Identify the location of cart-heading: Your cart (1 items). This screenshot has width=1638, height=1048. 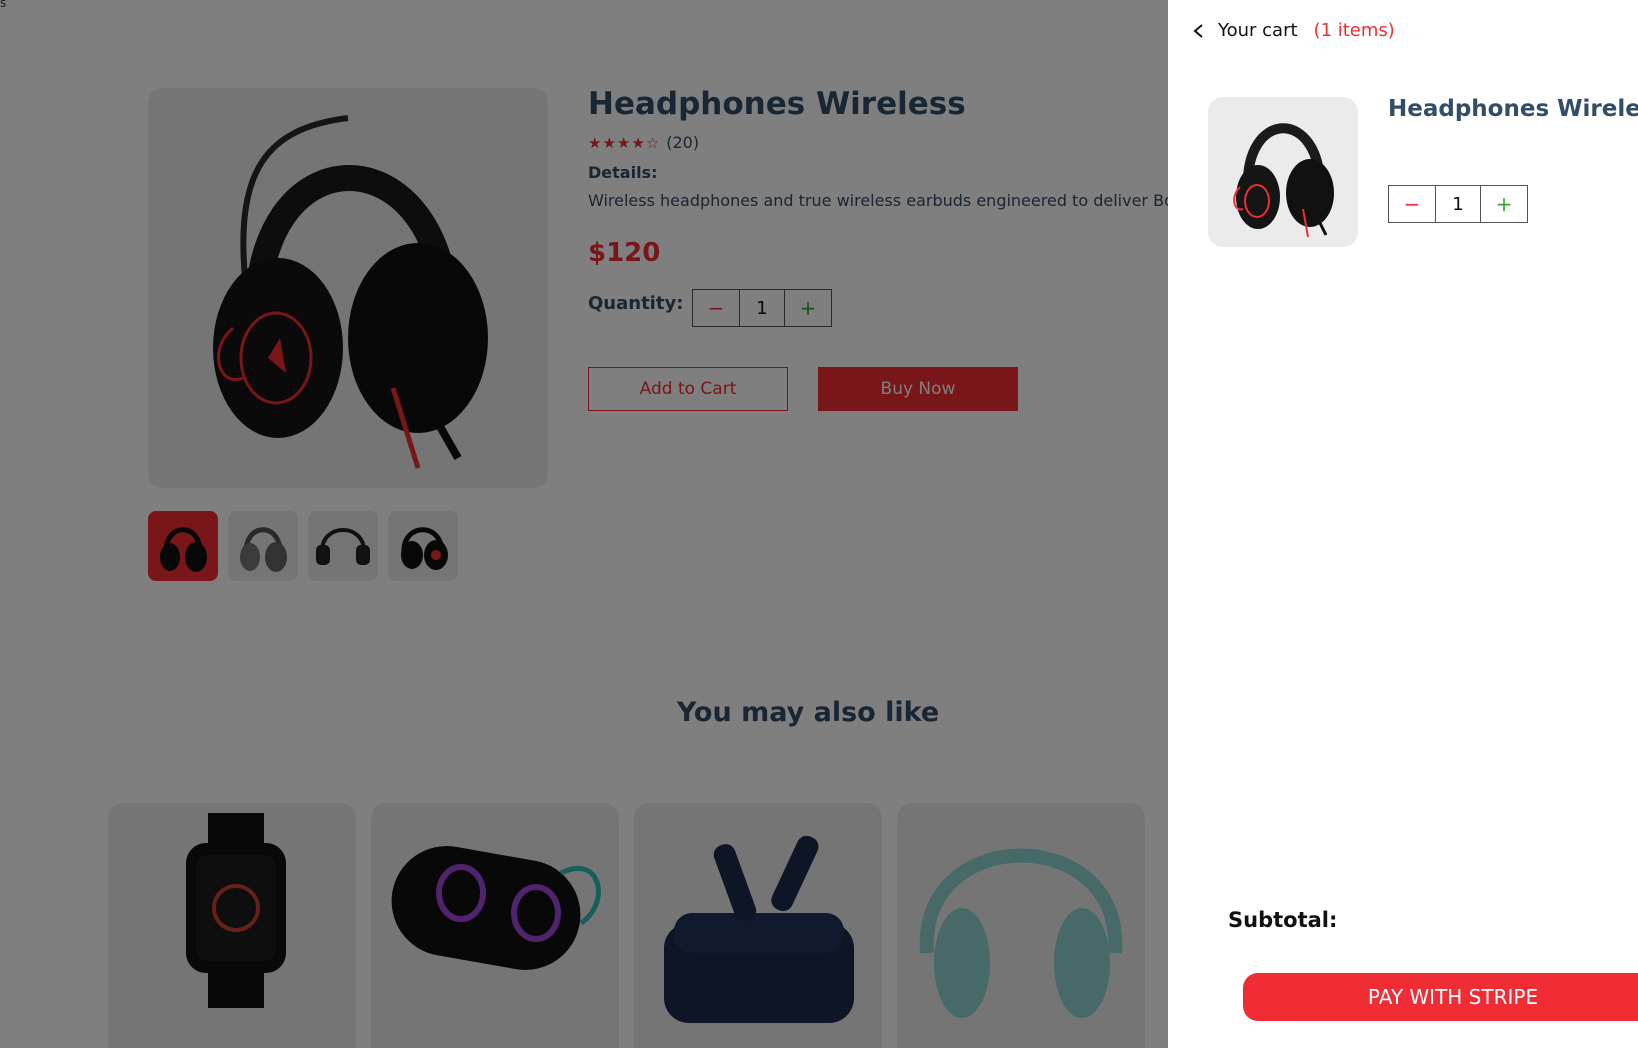
(1292, 30).